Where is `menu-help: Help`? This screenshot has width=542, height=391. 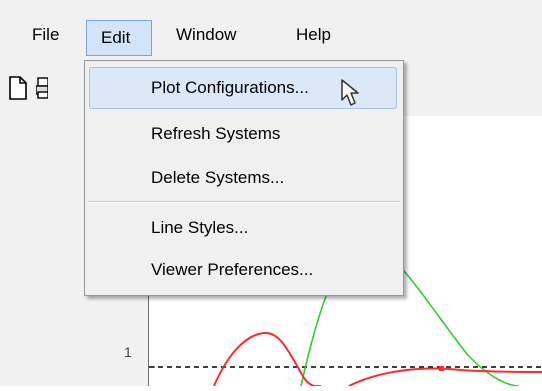
menu-help: Help is located at coordinates (313, 36).